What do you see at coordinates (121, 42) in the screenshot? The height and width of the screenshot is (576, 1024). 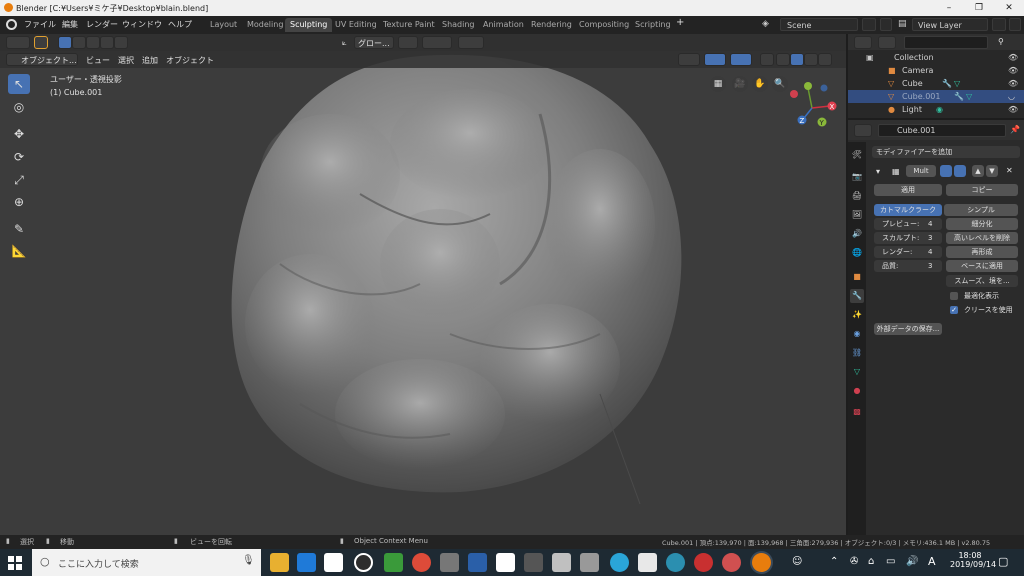 I see `select-mode-intersect` at bounding box center [121, 42].